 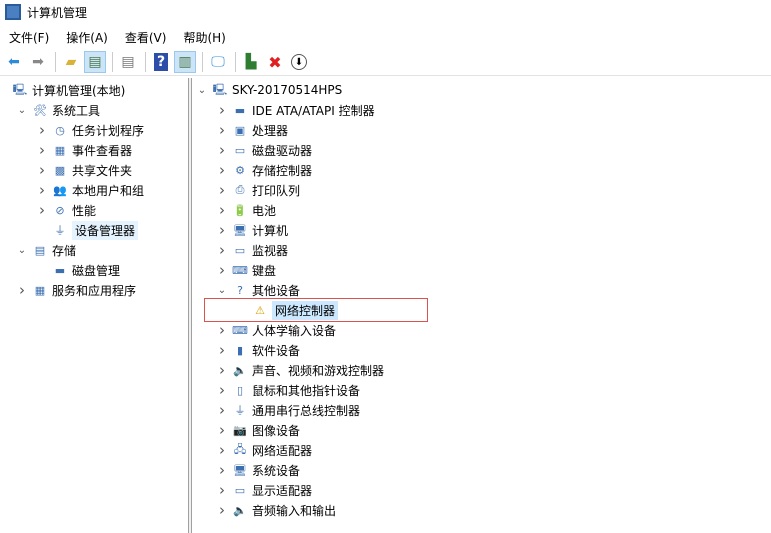 I want to click on tree-item: › ▦ 服务和应用程序, so click(x=76, y=290).